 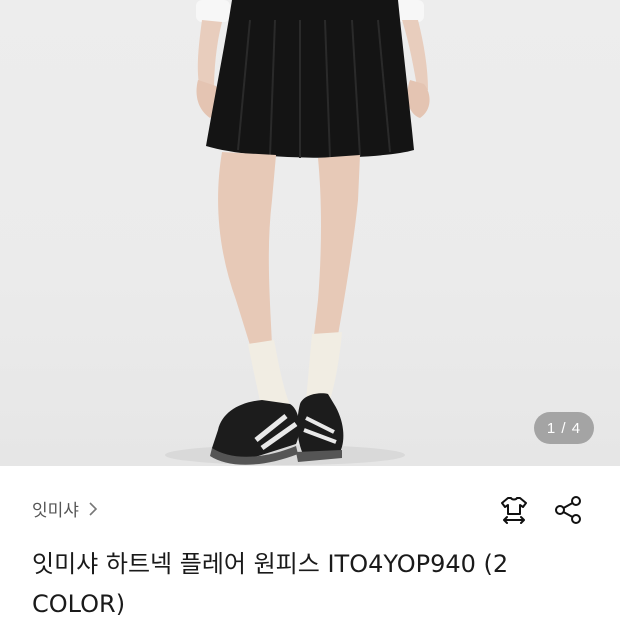 I want to click on product-actions, so click(x=541, y=512).